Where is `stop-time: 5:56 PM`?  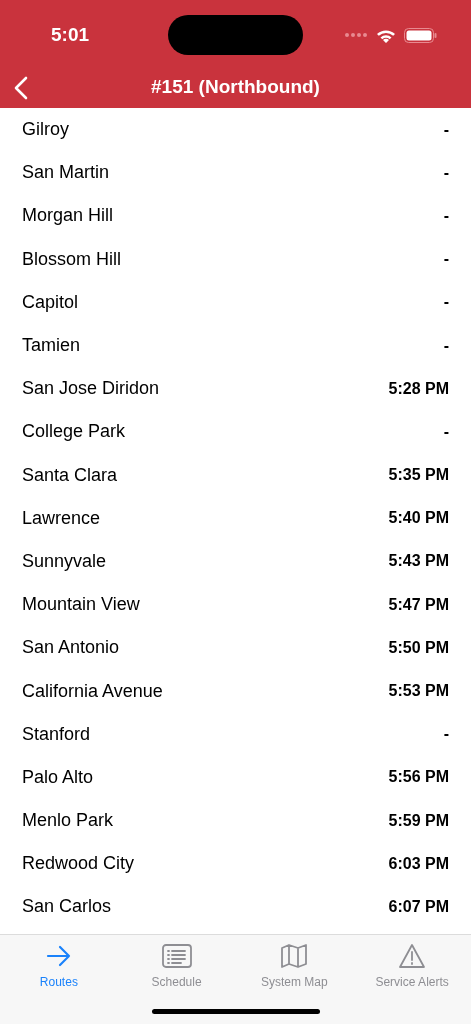 stop-time: 5:56 PM is located at coordinates (418, 777).